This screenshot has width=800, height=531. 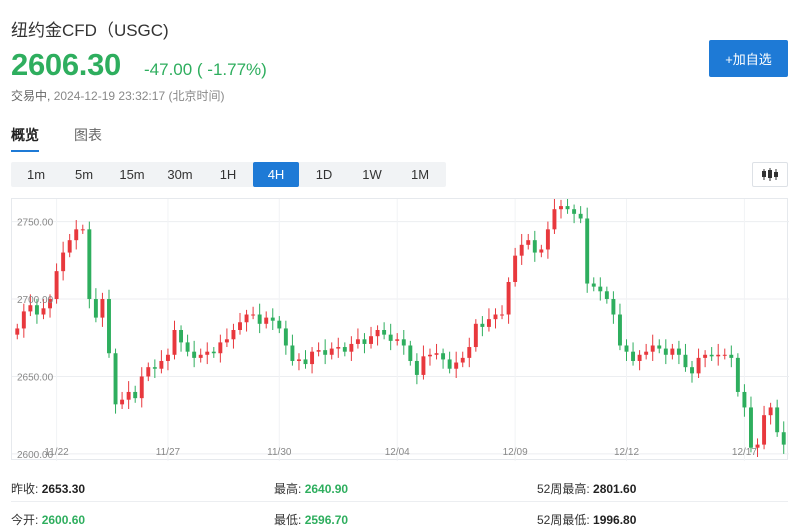 What do you see at coordinates (180, 174) in the screenshot?
I see `period-30m: 30m` at bounding box center [180, 174].